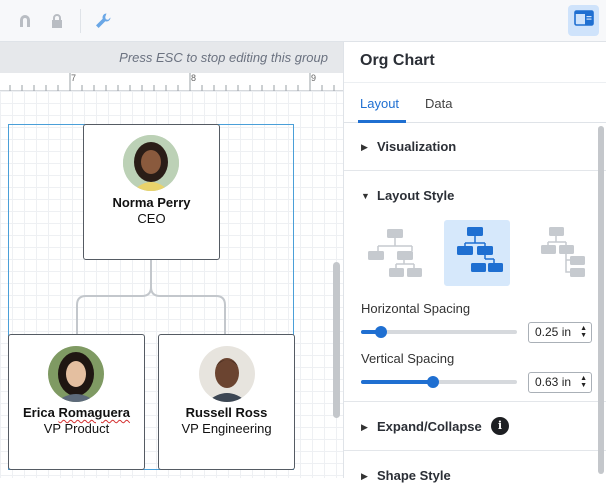  Describe the element at coordinates (57, 21) in the screenshot. I see `lock-icon` at that location.